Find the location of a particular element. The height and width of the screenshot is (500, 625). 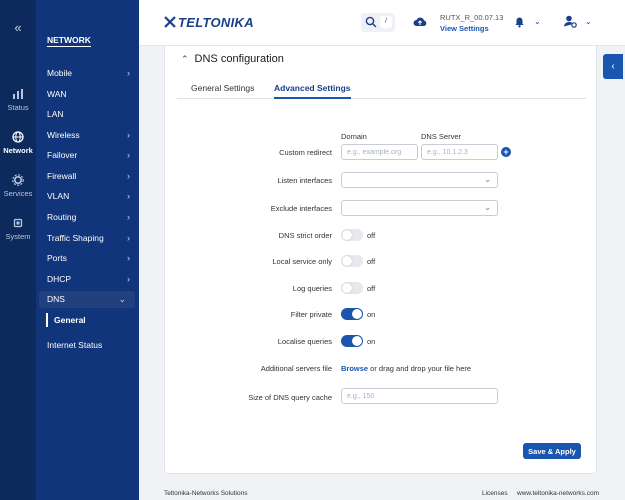

side-panel-toggle: ‹ is located at coordinates (613, 66).